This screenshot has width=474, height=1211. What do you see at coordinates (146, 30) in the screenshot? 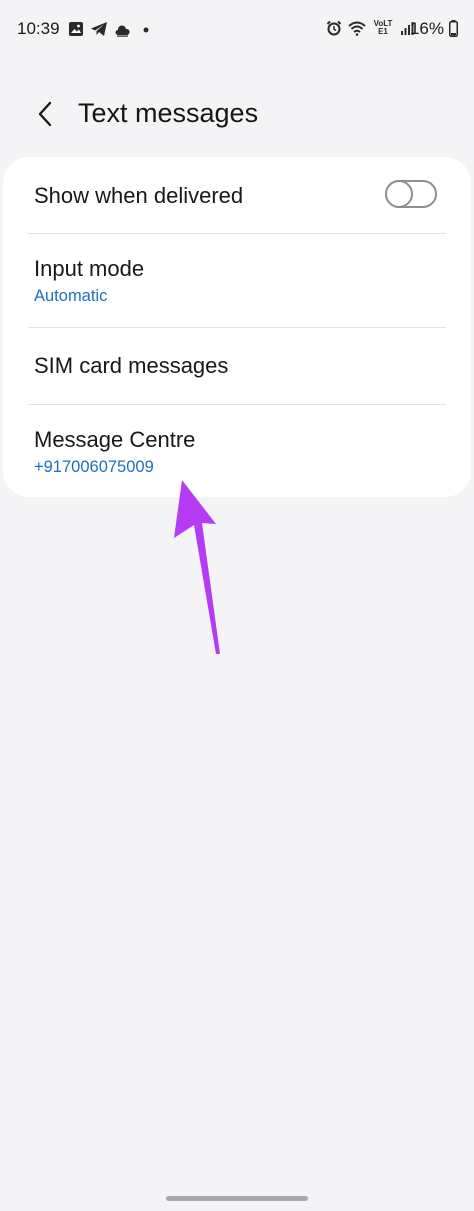
I see `dot-icon` at bounding box center [146, 30].